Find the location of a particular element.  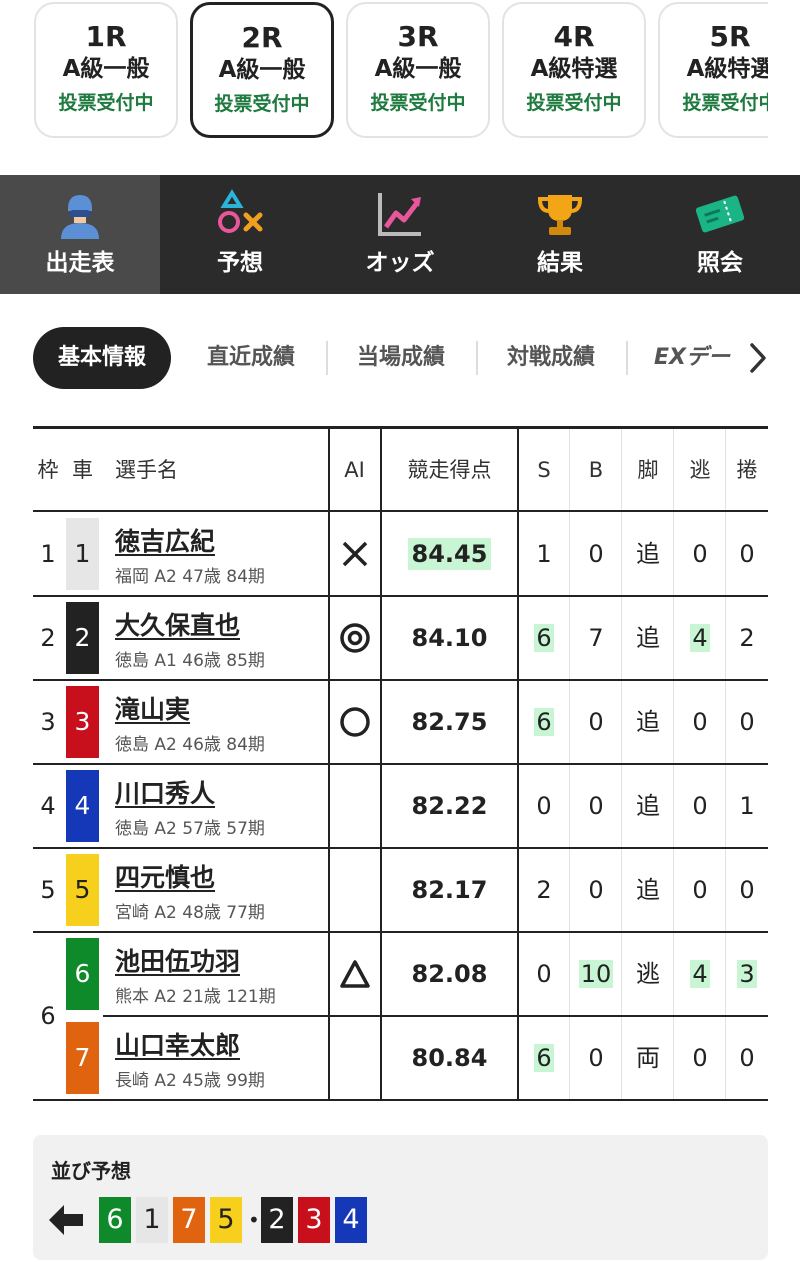

leg-type: 逃 is located at coordinates (648, 974).